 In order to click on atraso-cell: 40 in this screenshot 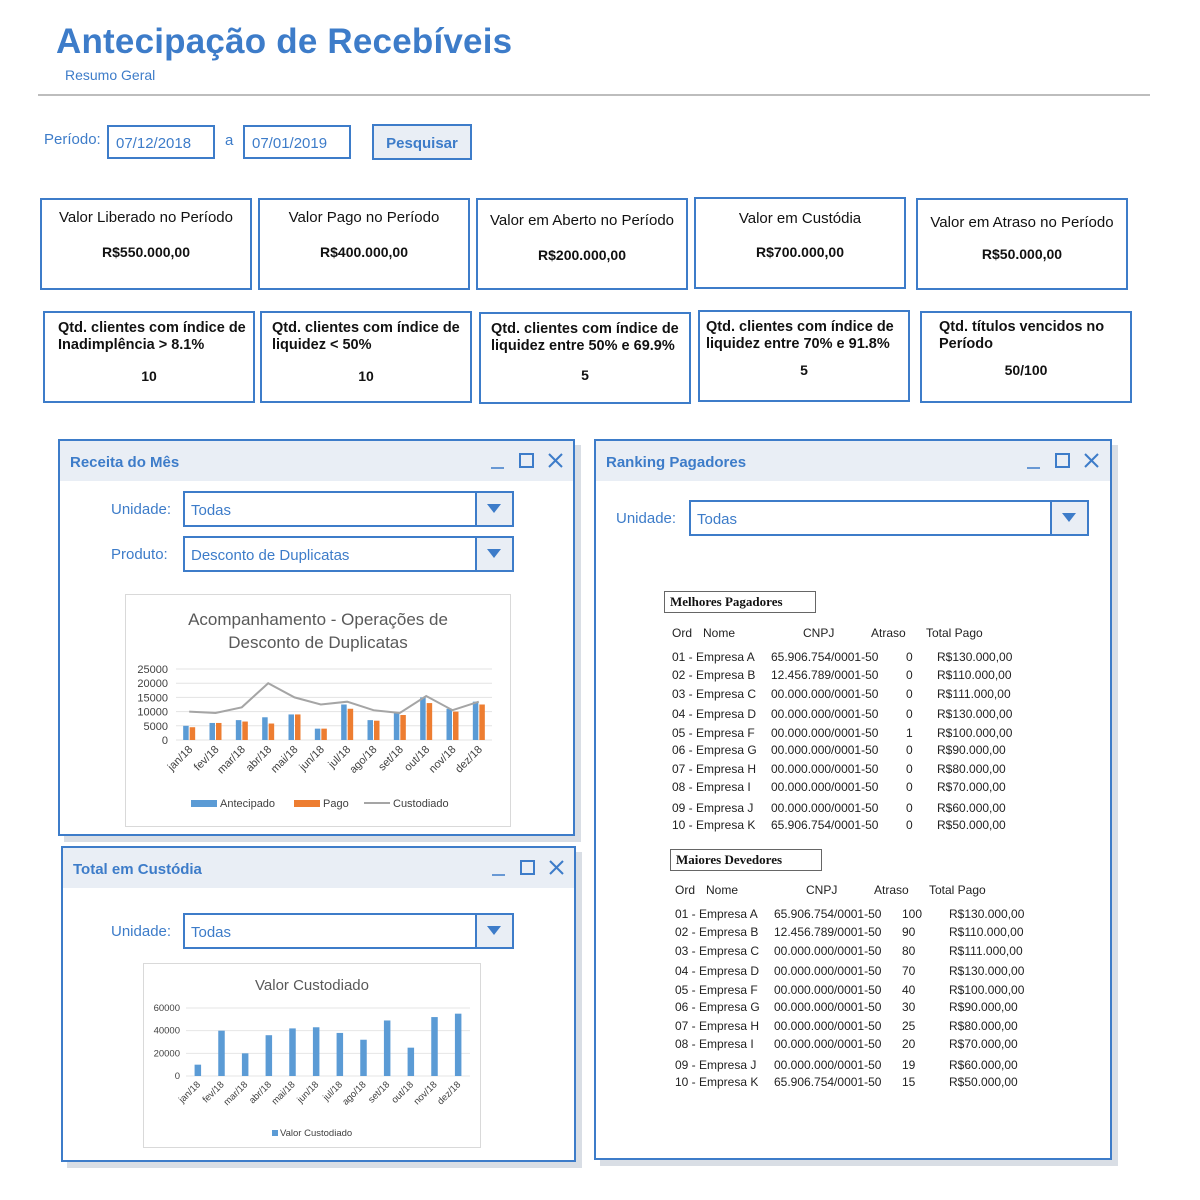, I will do `click(909, 990)`.